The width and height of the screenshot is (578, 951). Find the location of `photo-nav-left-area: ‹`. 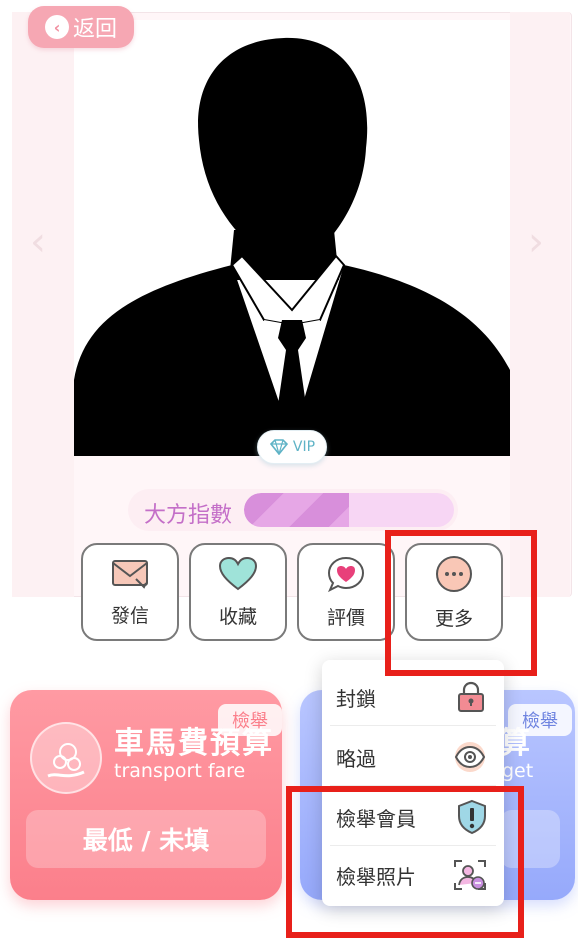

photo-nav-left-area: ‹ is located at coordinates (43, 304).